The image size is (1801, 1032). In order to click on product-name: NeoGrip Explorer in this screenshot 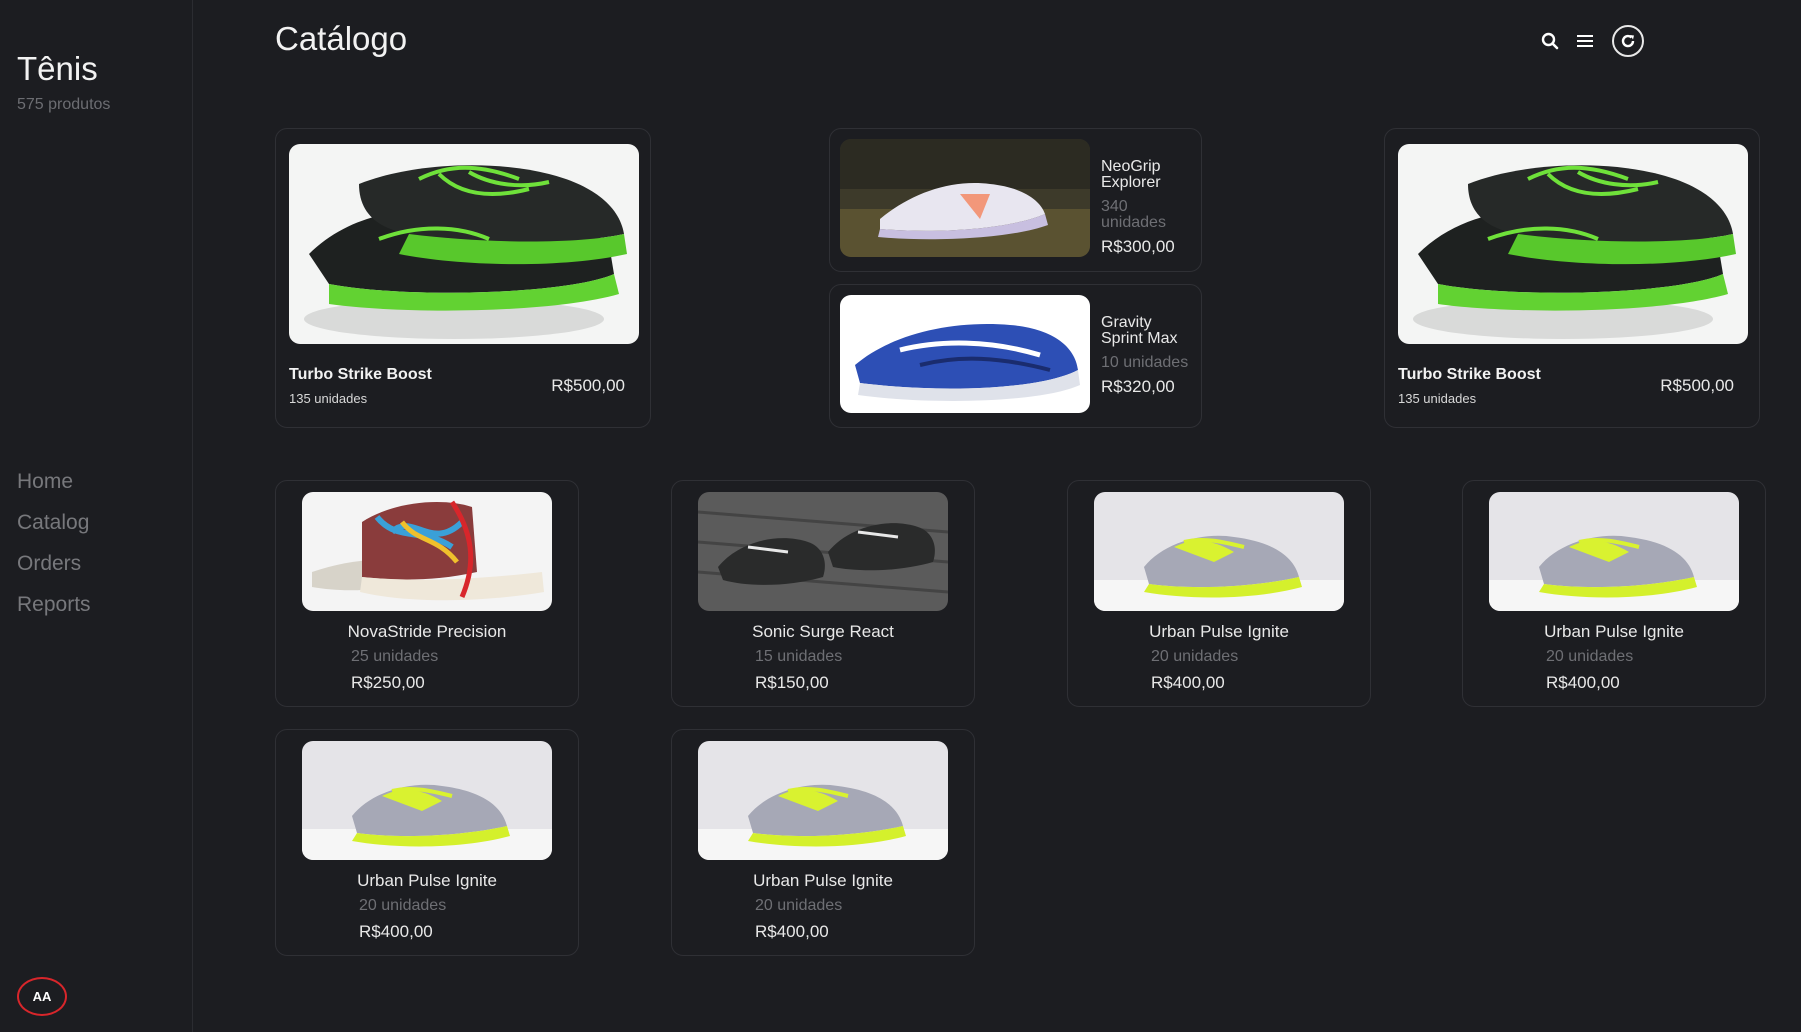, I will do `click(1131, 174)`.